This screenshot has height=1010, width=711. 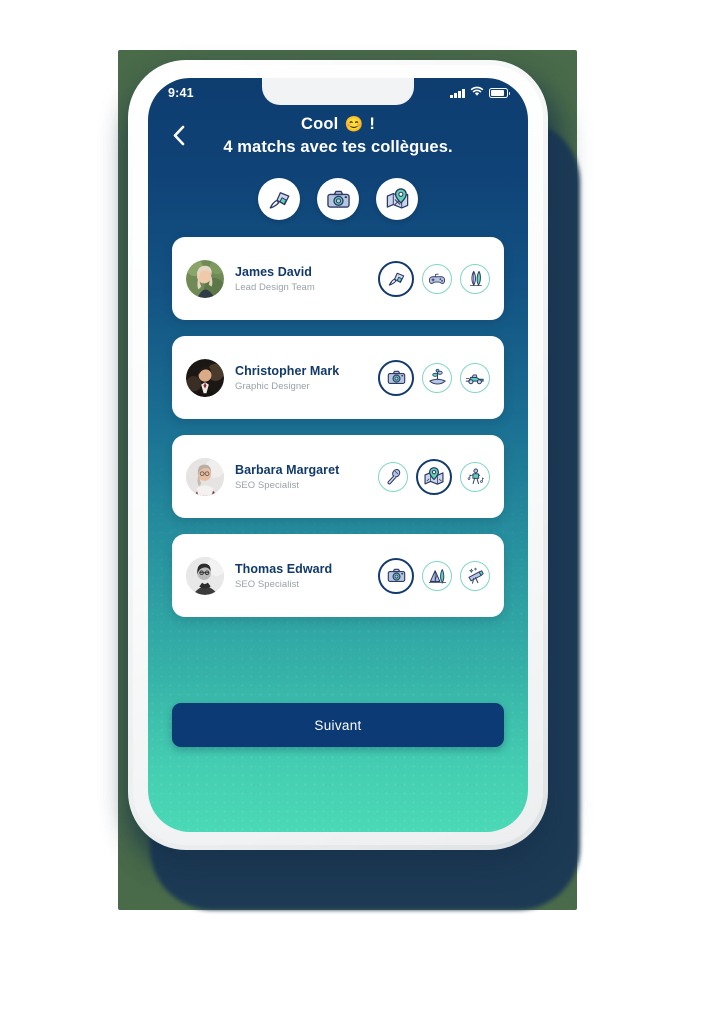 I want to click on chevron-left-icon, so click(x=178, y=135).